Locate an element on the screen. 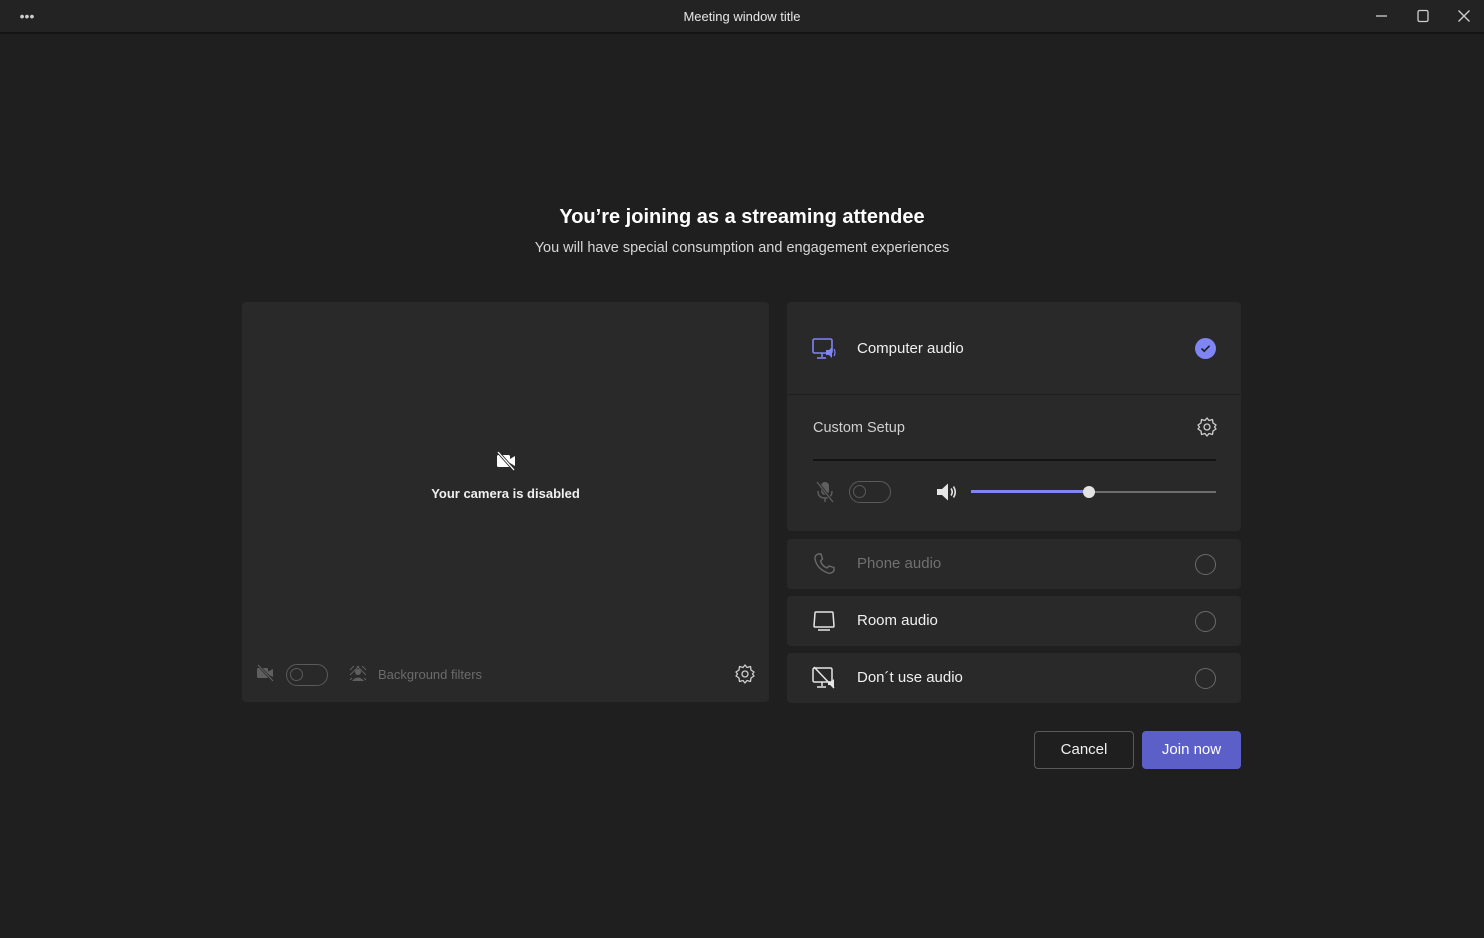  close-button is located at coordinates (1464, 16).